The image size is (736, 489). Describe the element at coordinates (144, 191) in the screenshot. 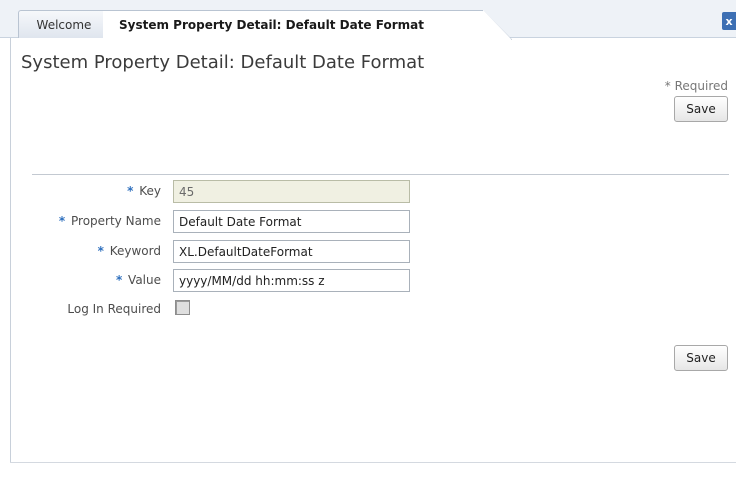

I see `key-label: * Key` at that location.